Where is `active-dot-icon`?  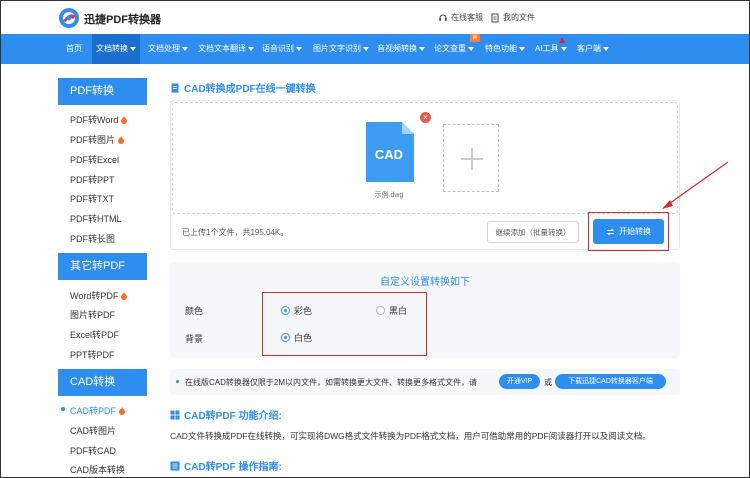
active-dot-icon is located at coordinates (63, 409).